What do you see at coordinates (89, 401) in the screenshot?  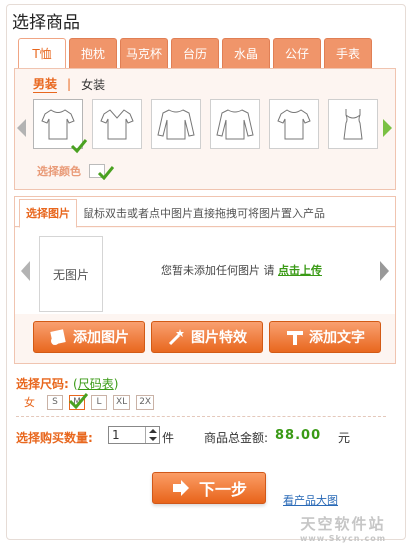 I see `size-options: 女 S M L XL 2X` at bounding box center [89, 401].